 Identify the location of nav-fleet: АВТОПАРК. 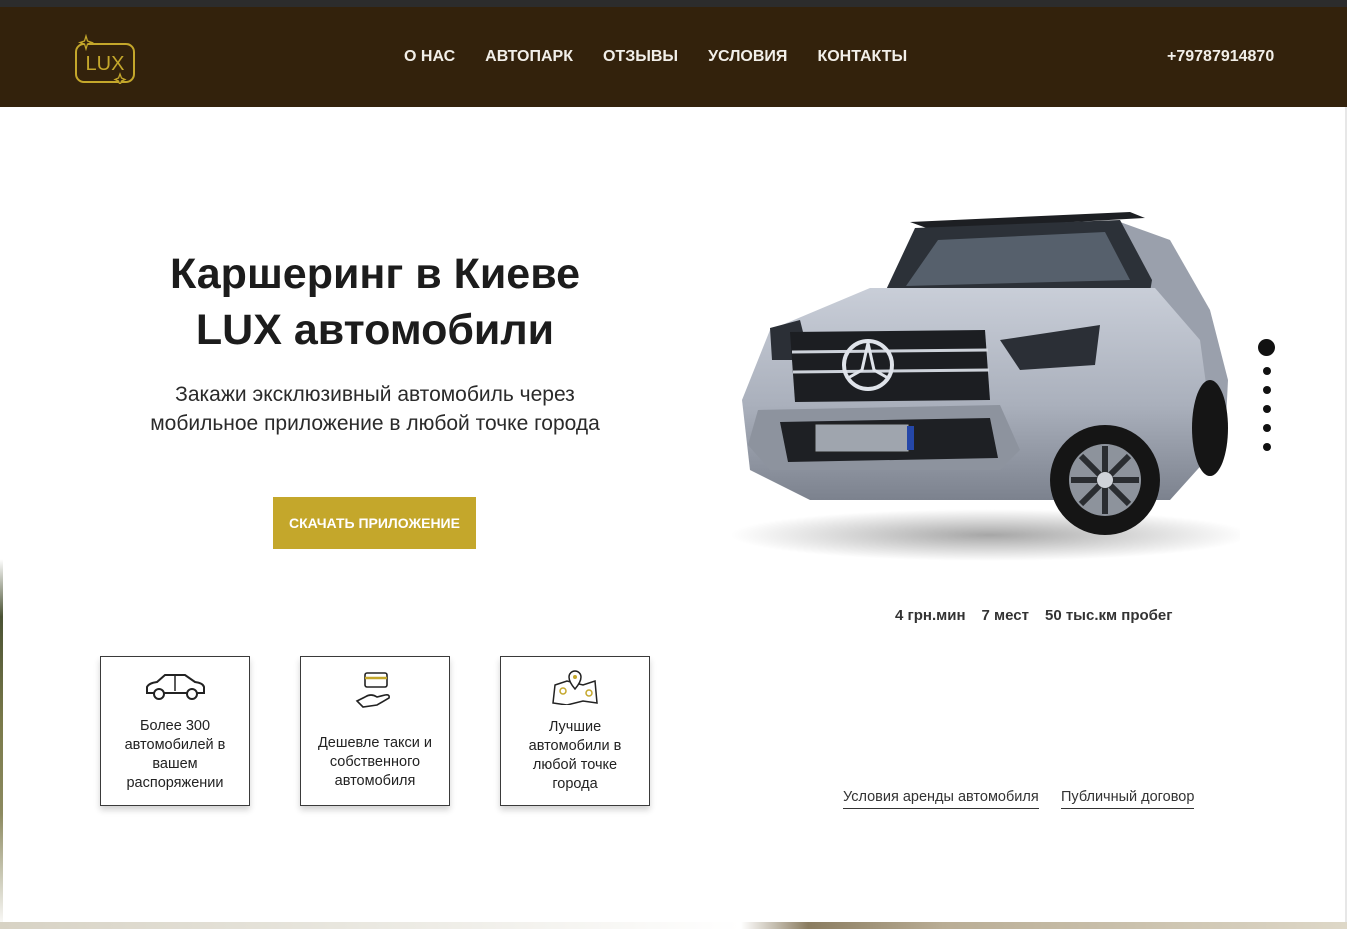
(529, 57).